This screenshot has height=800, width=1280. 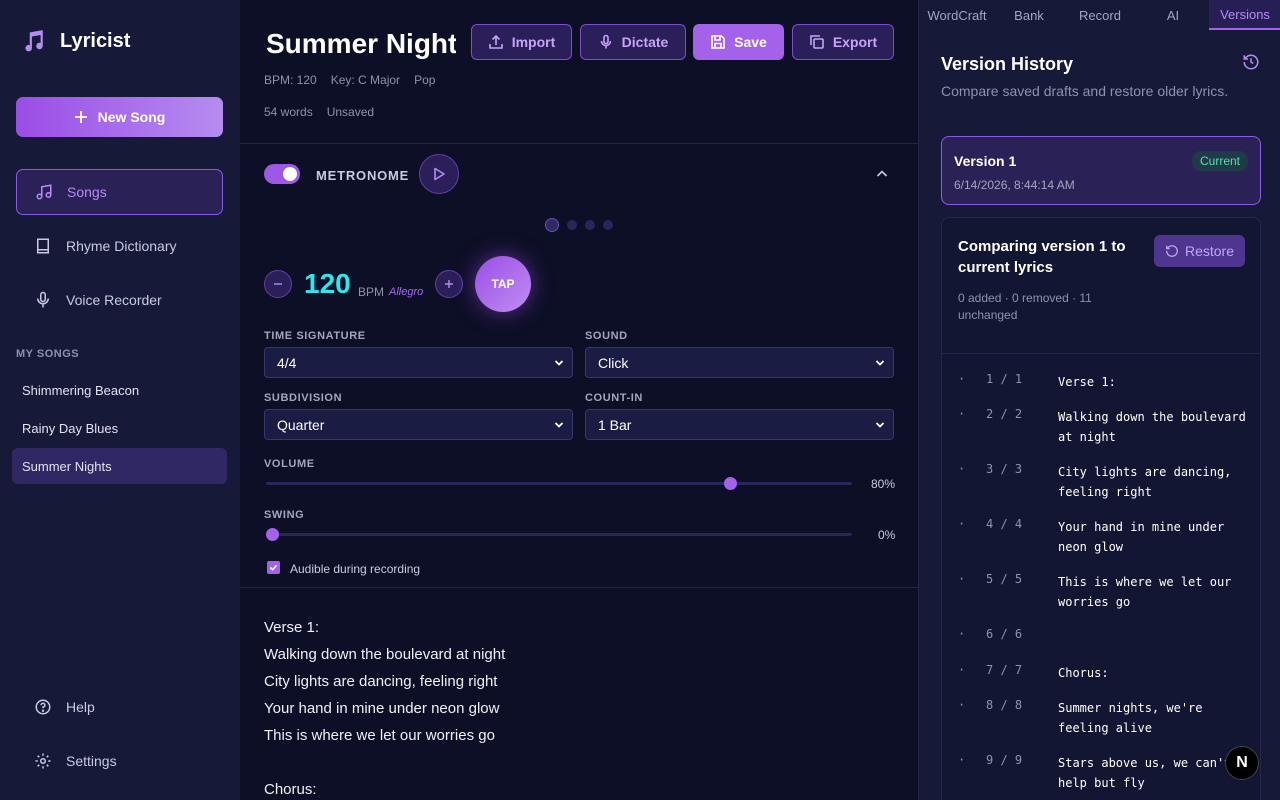 I want to click on tab-record: Record, so click(x=1100, y=15).